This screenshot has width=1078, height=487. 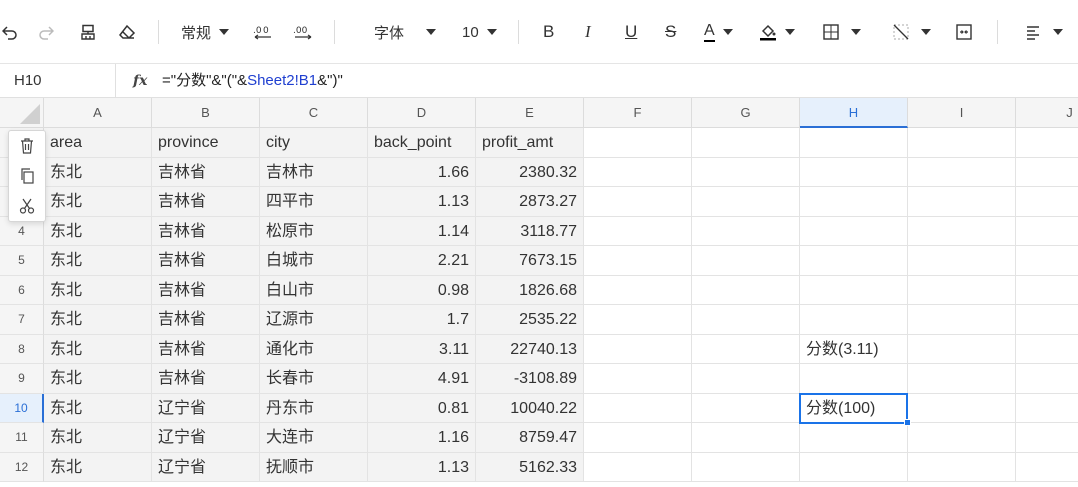 I want to click on column-header-i: I, so click(x=962, y=113).